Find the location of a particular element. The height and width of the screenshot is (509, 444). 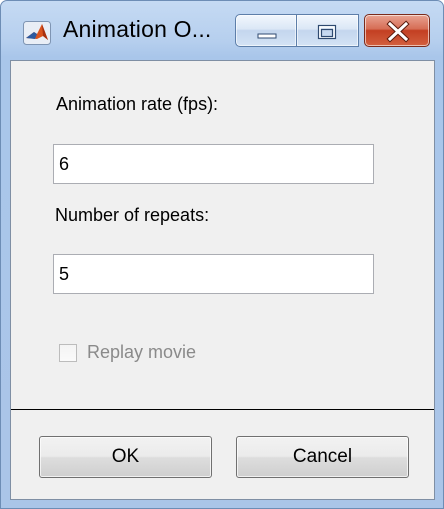

close-icon is located at coordinates (398, 31).